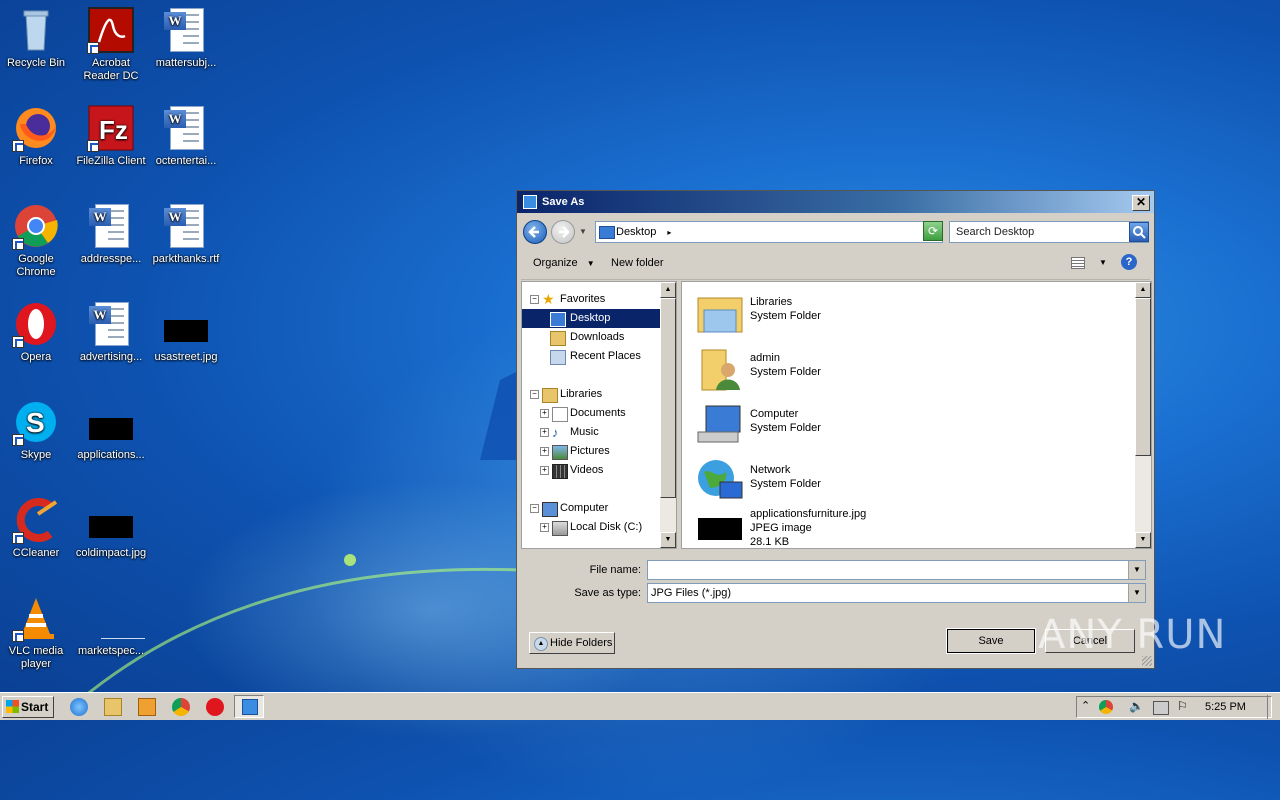  I want to click on desktop-icon-filezilla: Fz FileZilla Client, so click(111, 136).